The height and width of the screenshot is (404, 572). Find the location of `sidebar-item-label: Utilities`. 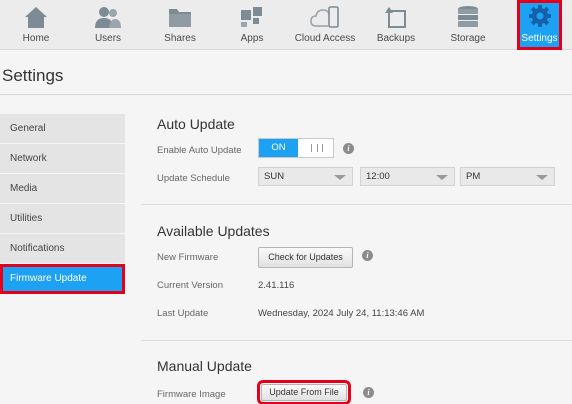

sidebar-item-label: Utilities is located at coordinates (26, 218).